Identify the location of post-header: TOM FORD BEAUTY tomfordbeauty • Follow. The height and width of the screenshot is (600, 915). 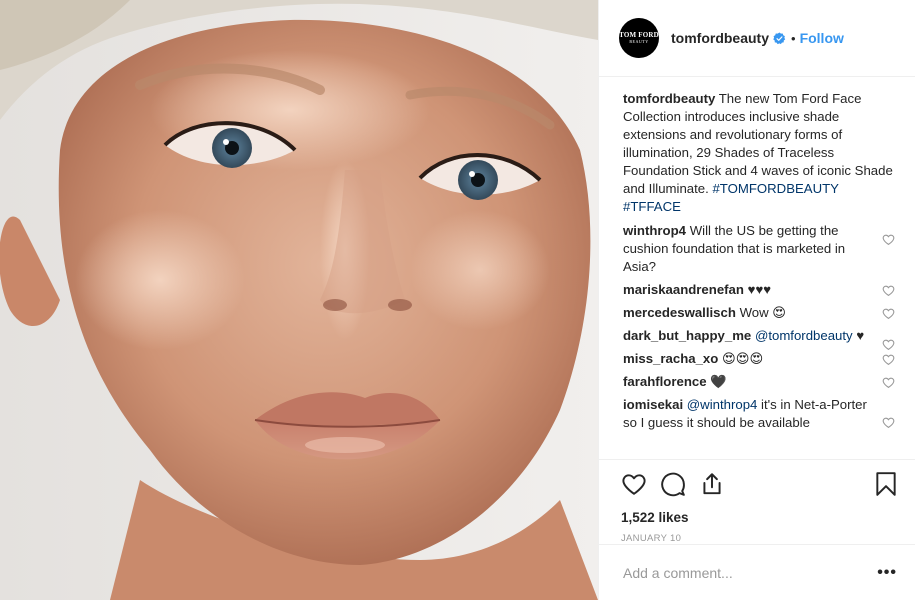
(757, 38).